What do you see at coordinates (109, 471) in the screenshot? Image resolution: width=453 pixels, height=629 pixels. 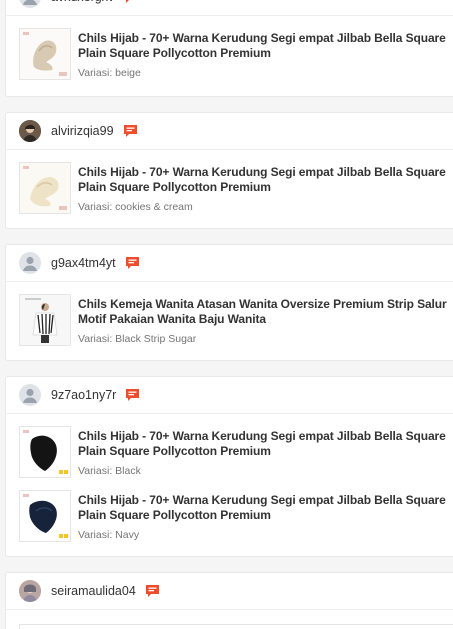 I see `product-variant: Variasi: Black` at bounding box center [109, 471].